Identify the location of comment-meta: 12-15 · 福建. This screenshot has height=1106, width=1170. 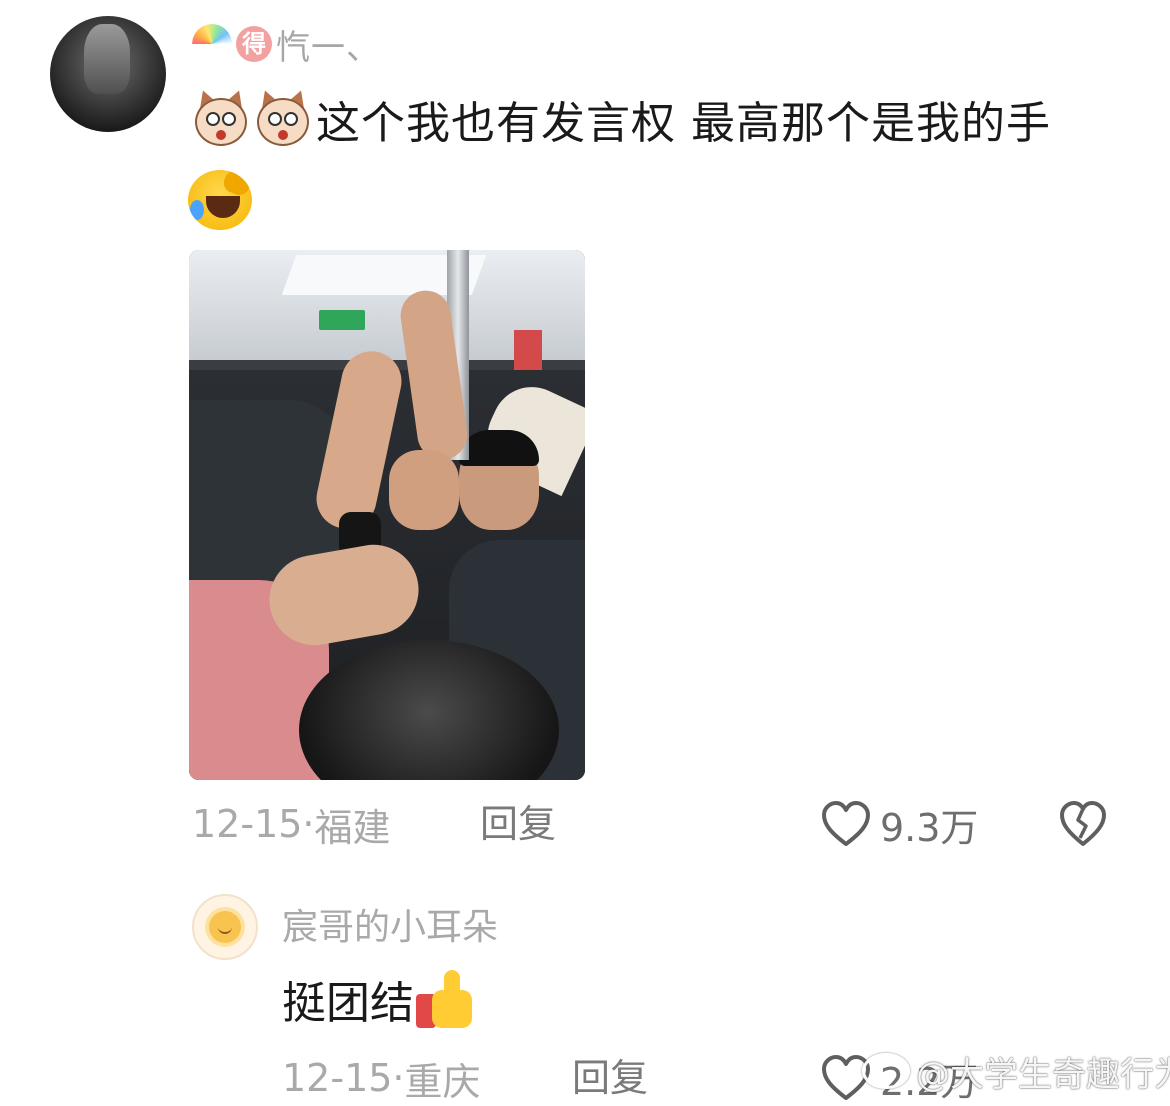
(291, 824).